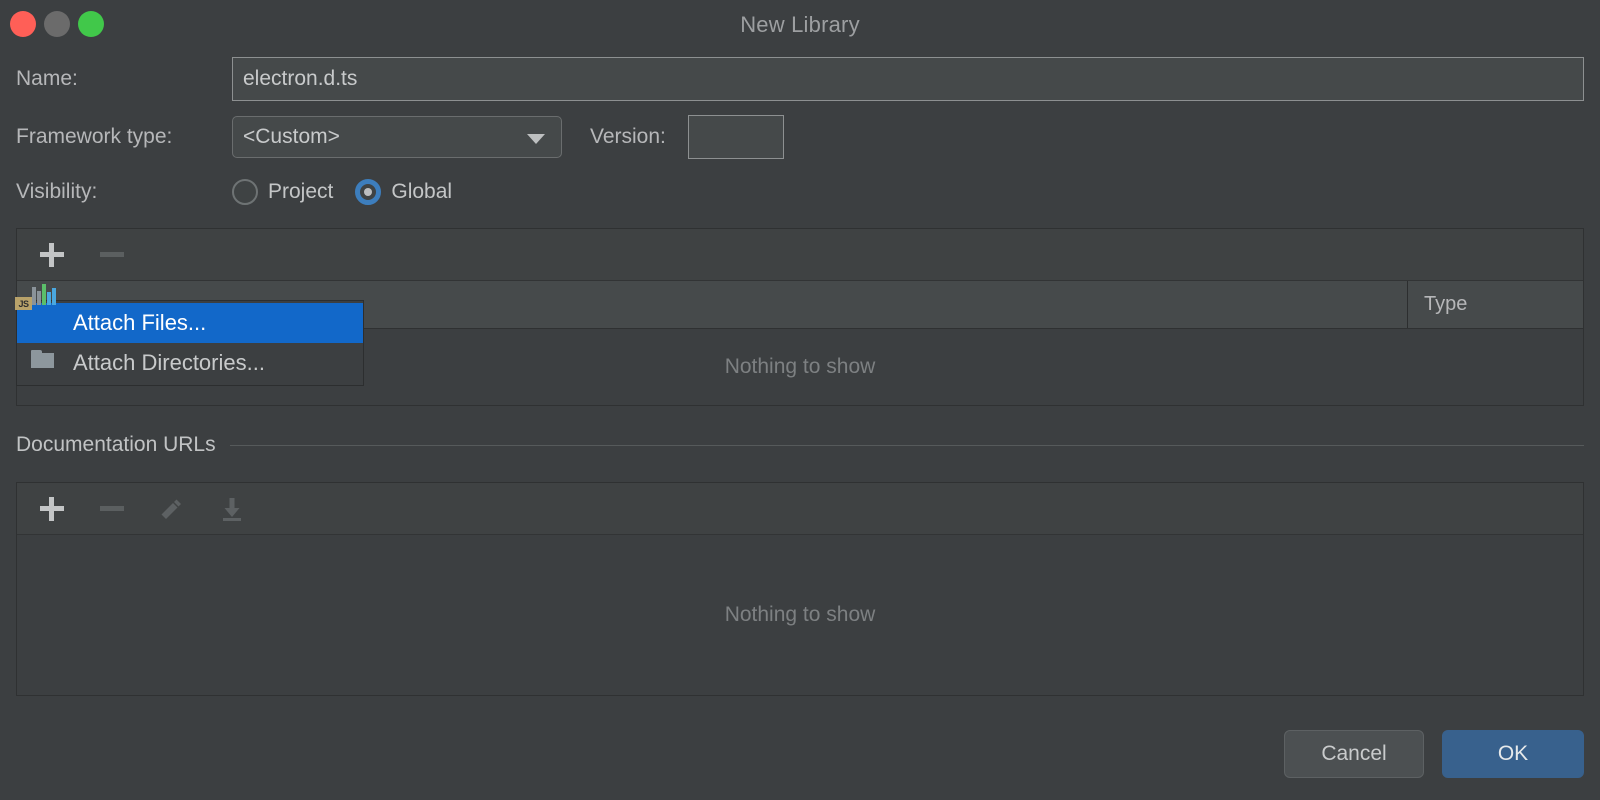  I want to click on add-attachment-button, so click(52, 255).